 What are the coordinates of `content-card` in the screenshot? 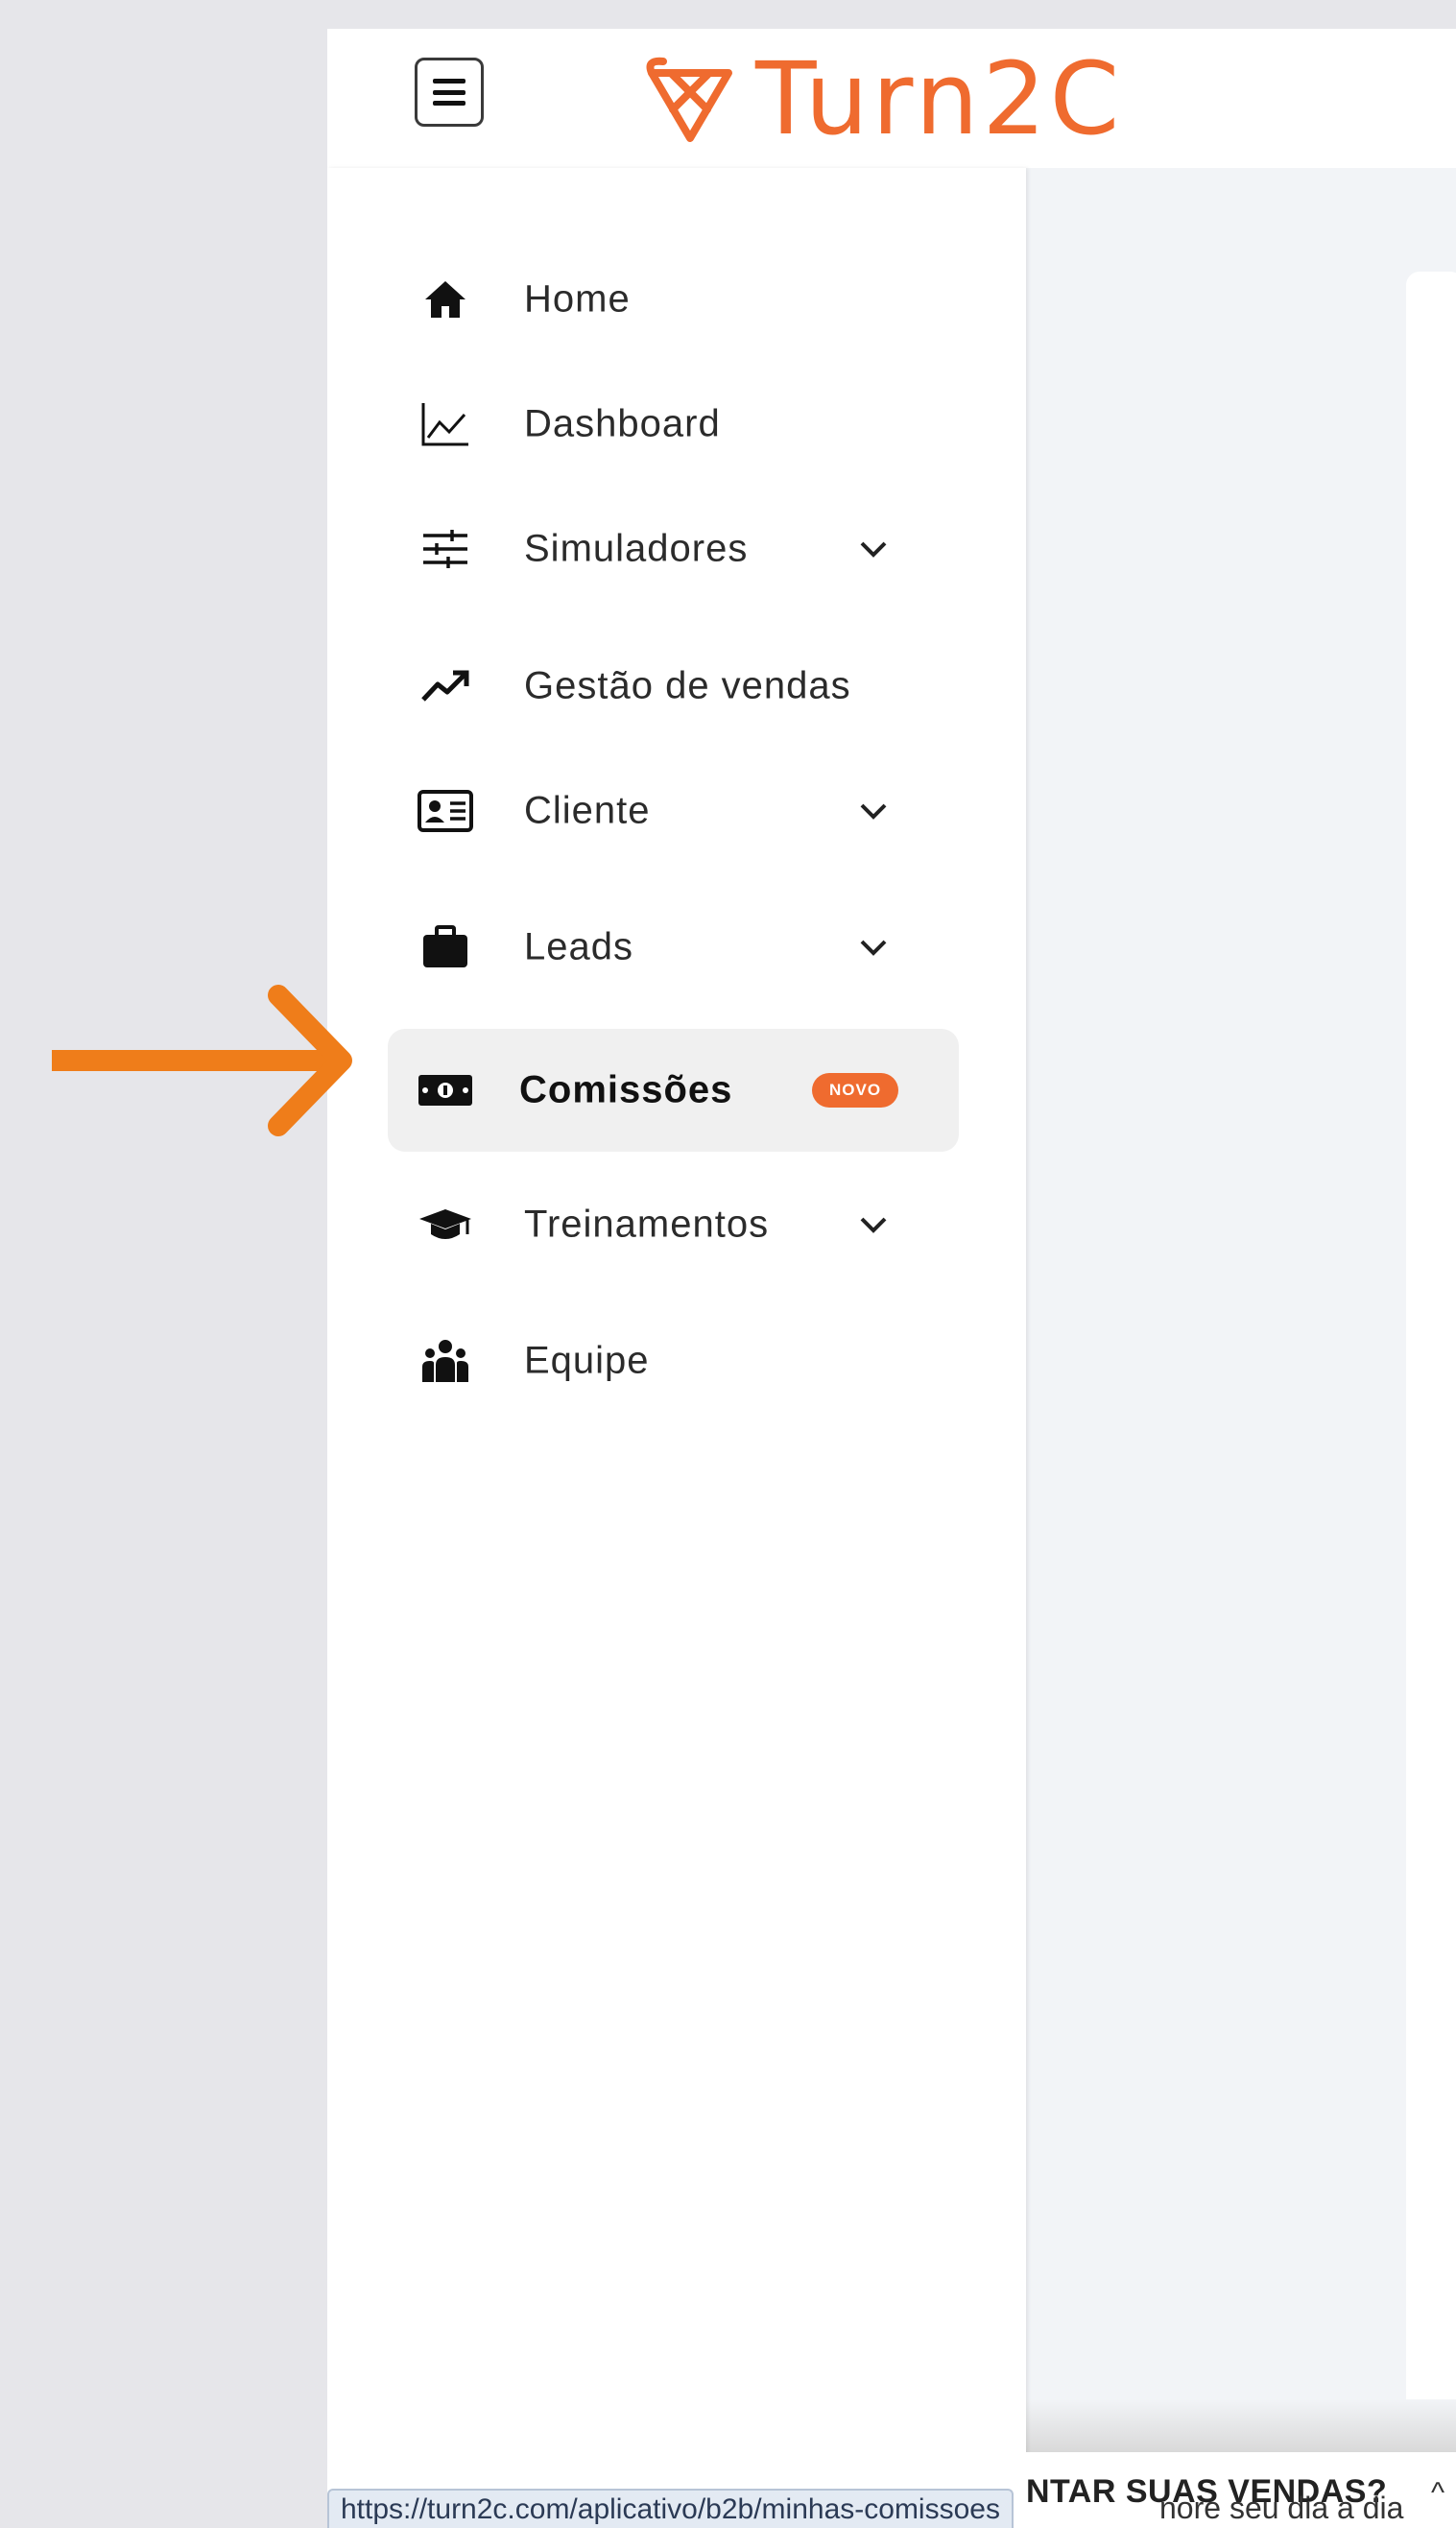 It's located at (1431, 1351).